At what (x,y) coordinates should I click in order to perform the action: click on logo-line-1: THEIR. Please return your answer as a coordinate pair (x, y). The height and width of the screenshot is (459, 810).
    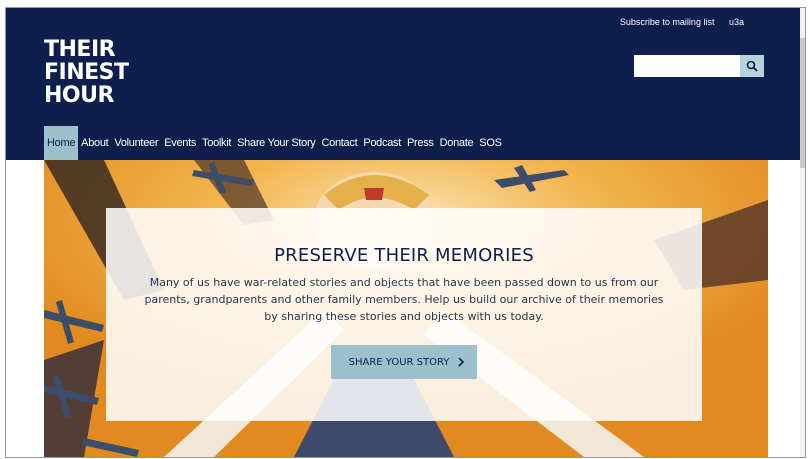
    Looking at the image, I should click on (80, 49).